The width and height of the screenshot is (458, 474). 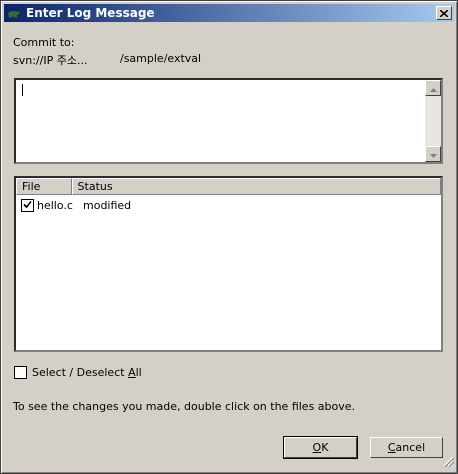 I want to click on select-all-checkbox, so click(x=20, y=372).